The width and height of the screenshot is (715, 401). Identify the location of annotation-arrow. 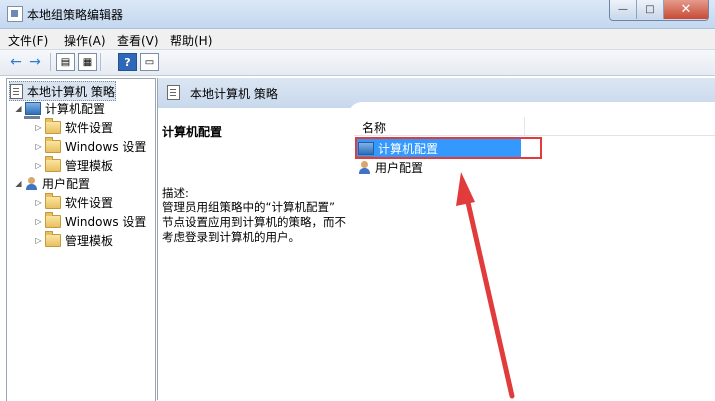
(485, 285).